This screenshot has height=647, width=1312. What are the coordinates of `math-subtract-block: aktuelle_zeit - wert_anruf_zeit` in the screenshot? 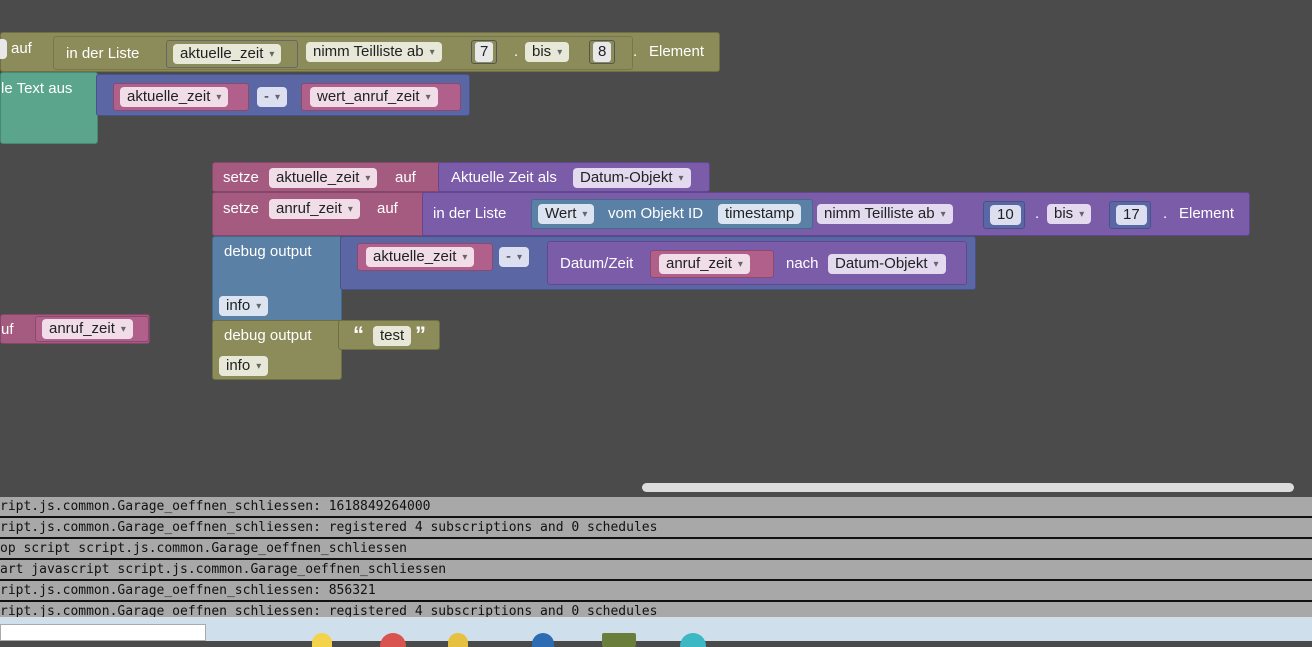 It's located at (283, 95).